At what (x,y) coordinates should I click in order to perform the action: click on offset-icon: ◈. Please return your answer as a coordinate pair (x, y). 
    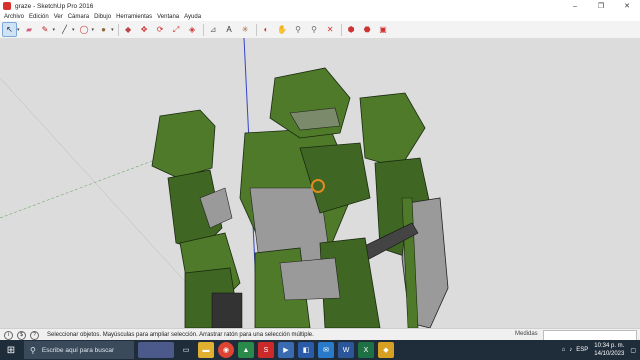
    Looking at the image, I should click on (192, 29).